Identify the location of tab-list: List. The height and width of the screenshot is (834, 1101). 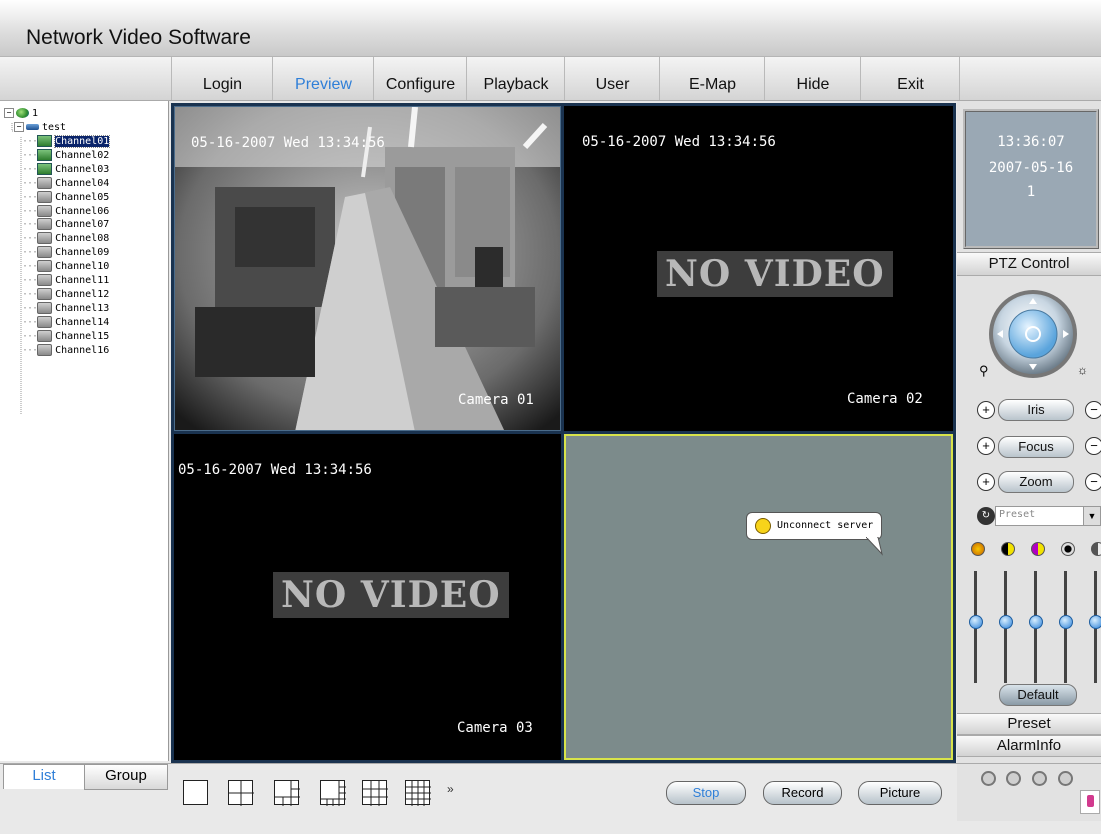
(44, 776).